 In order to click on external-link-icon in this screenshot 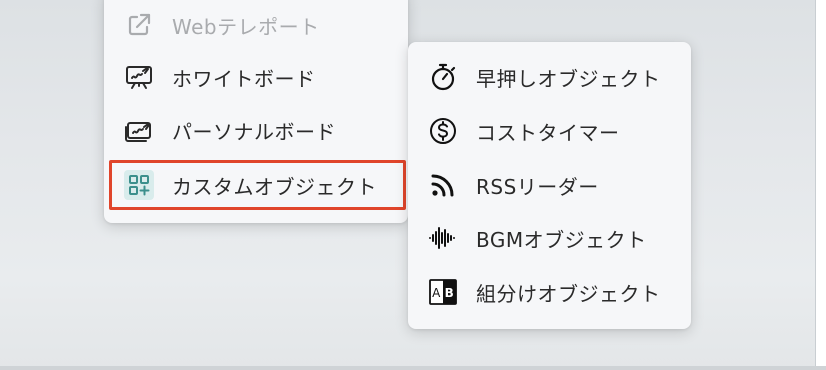, I will do `click(139, 25)`.